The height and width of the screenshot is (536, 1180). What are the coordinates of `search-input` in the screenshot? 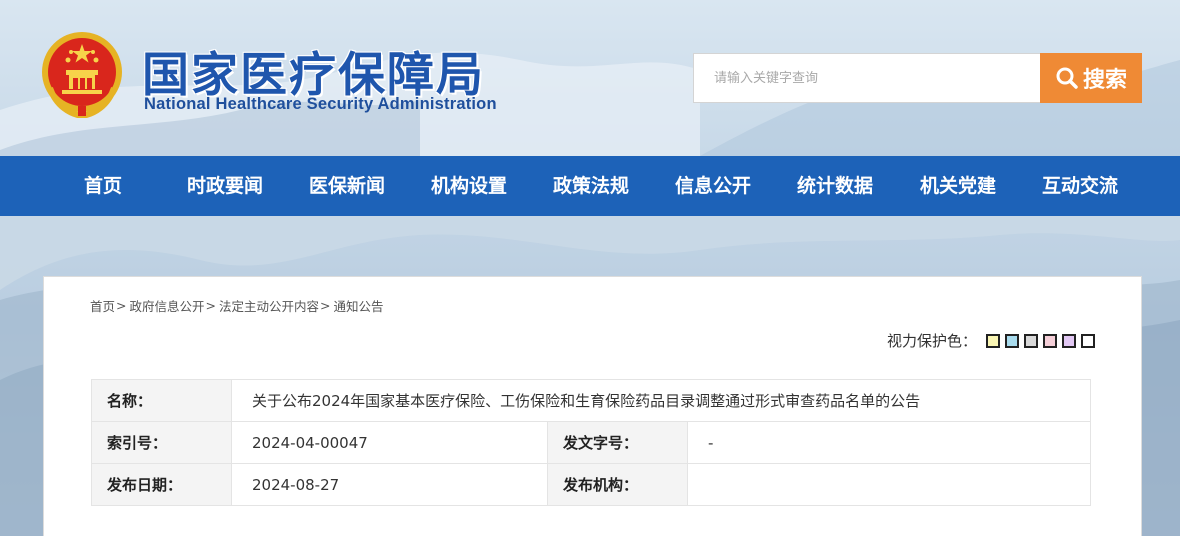 It's located at (867, 78).